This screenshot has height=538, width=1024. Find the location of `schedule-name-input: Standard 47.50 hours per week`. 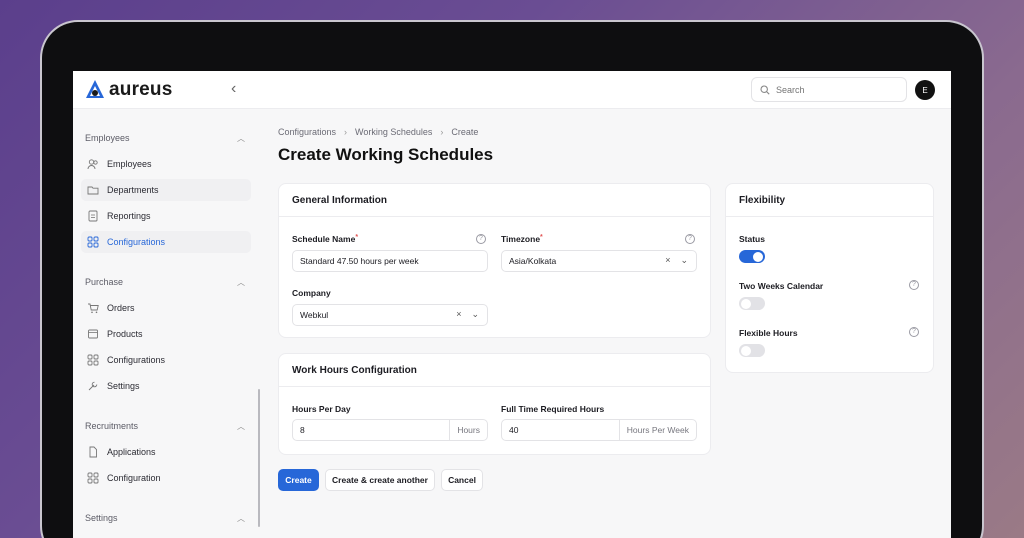

schedule-name-input: Standard 47.50 hours per week is located at coordinates (390, 261).